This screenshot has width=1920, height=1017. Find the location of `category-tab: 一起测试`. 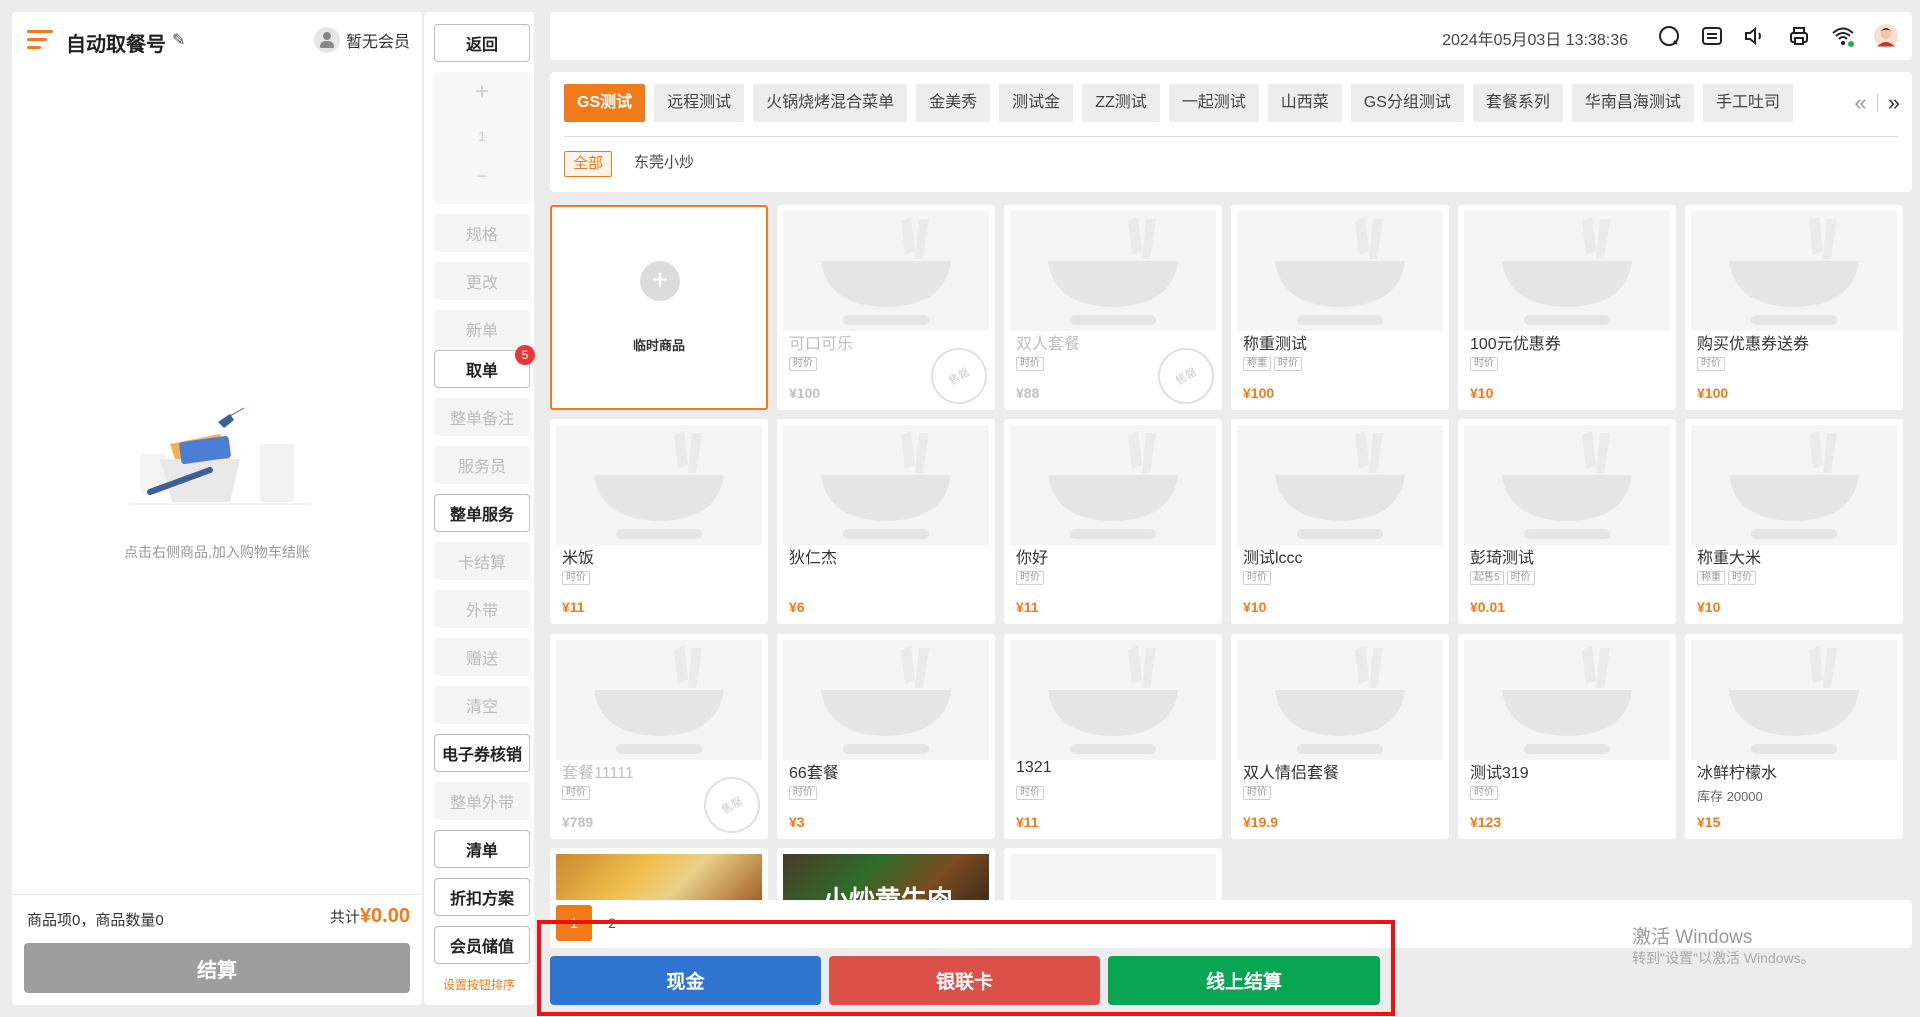

category-tab: 一起测试 is located at coordinates (1213, 103).